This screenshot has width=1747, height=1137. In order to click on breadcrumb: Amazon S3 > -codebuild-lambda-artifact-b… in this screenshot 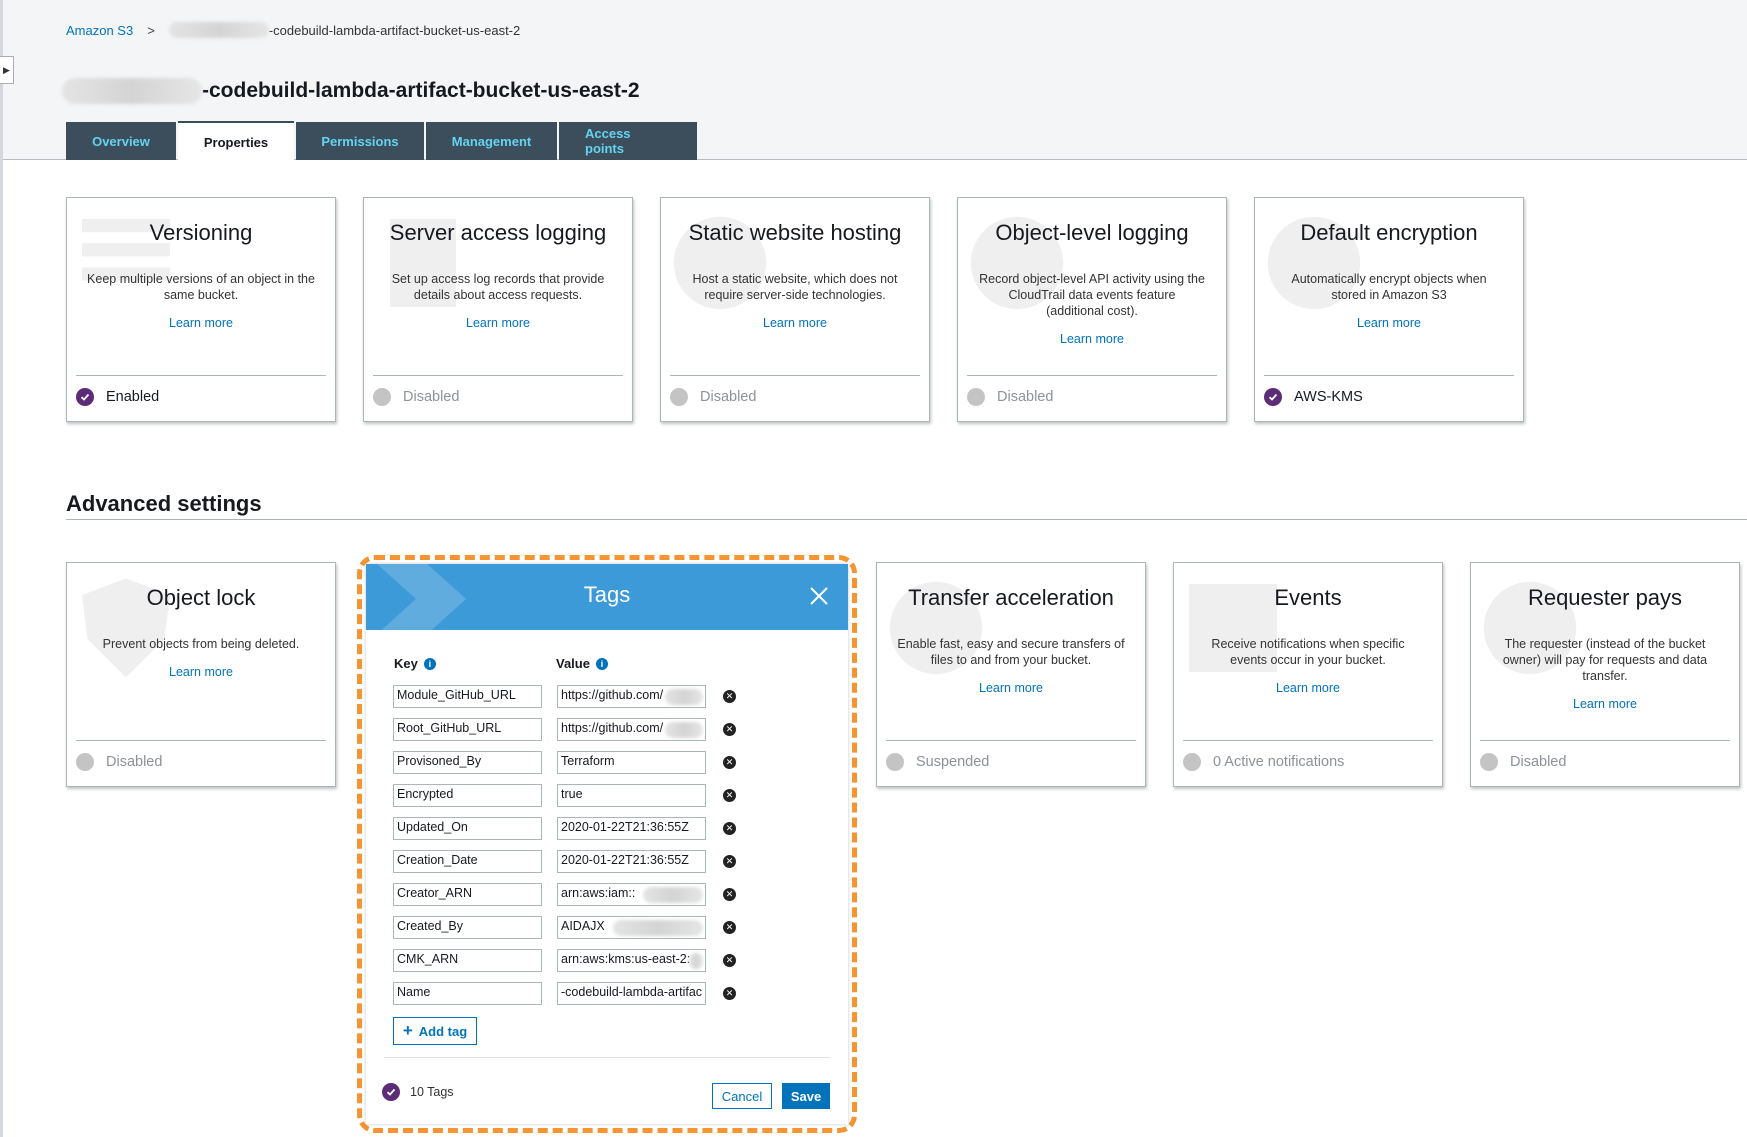, I will do `click(293, 30)`.